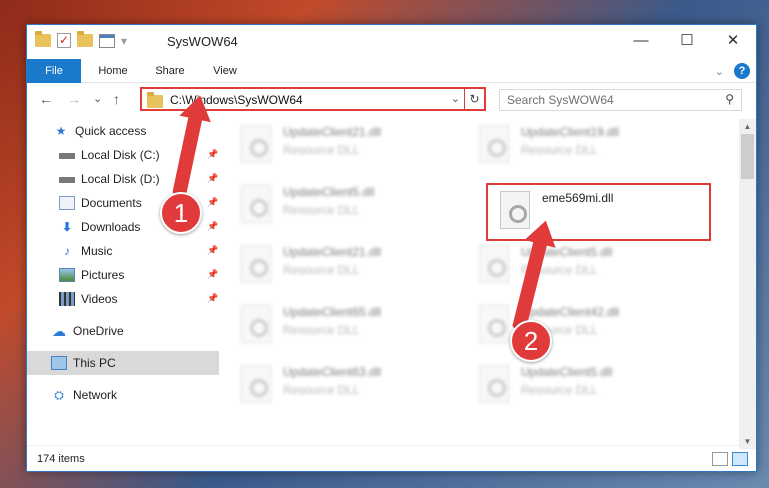  What do you see at coordinates (332, 372) in the screenshot?
I see `file-name: UpdateClient63.dll` at bounding box center [332, 372].